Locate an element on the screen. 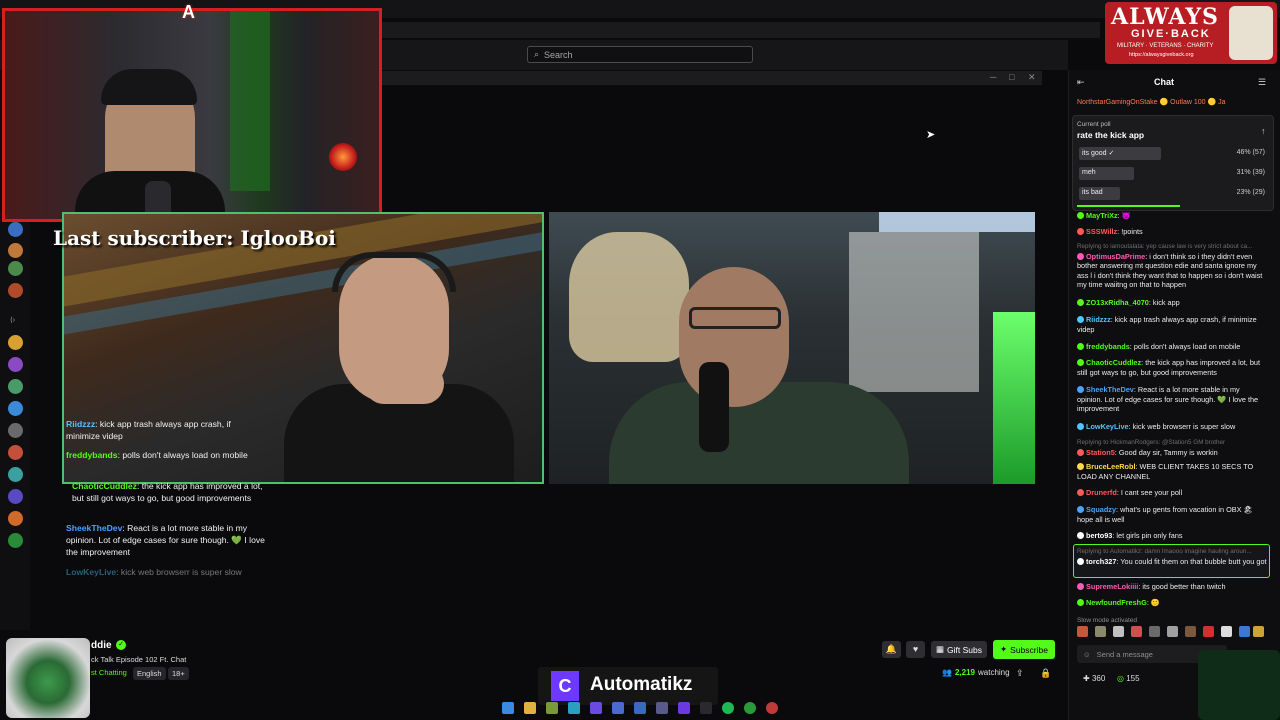  subscribe-button: ✦ Subscribe is located at coordinates (1024, 649).